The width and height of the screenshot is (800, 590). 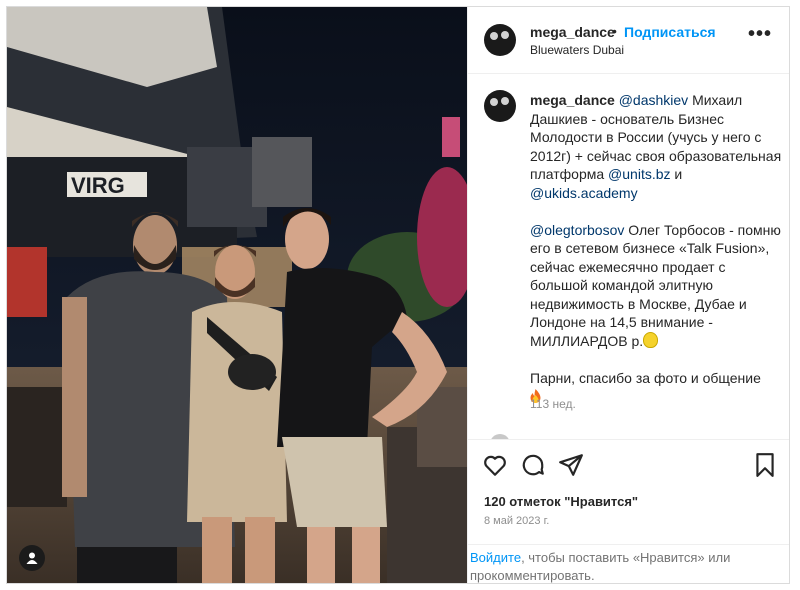 I want to click on follow-button: Подписаться, so click(x=670, y=32).